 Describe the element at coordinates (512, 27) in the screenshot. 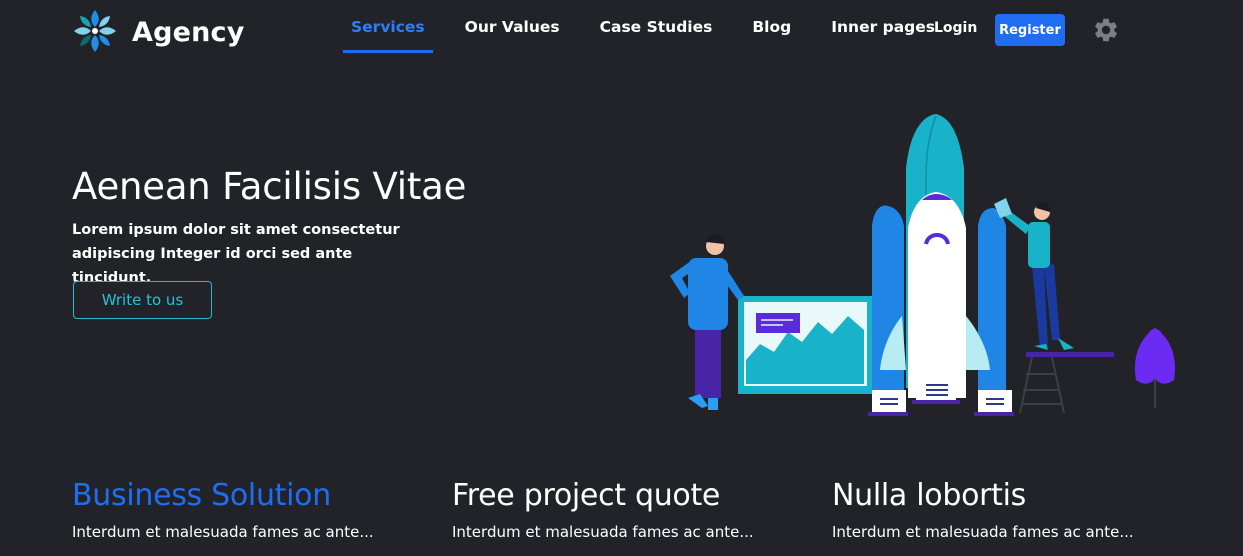

I see `nav-item-our-values: Our Values` at that location.